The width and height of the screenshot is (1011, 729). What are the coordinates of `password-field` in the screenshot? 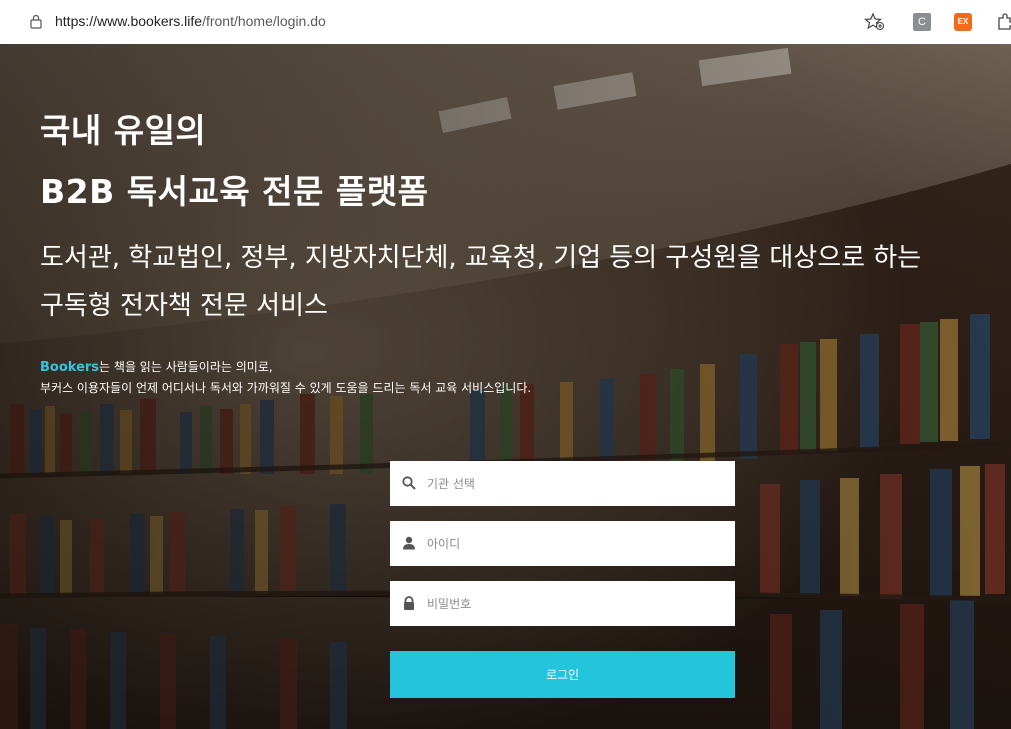 It's located at (562, 603).